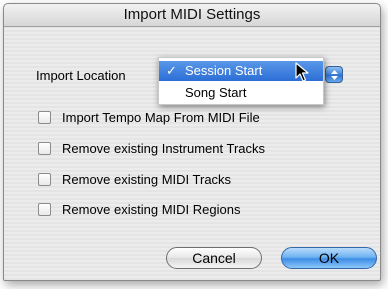  Describe the element at coordinates (164, 148) in the screenshot. I see `checkbox-label: Remove existing Instrument Tracks` at that location.